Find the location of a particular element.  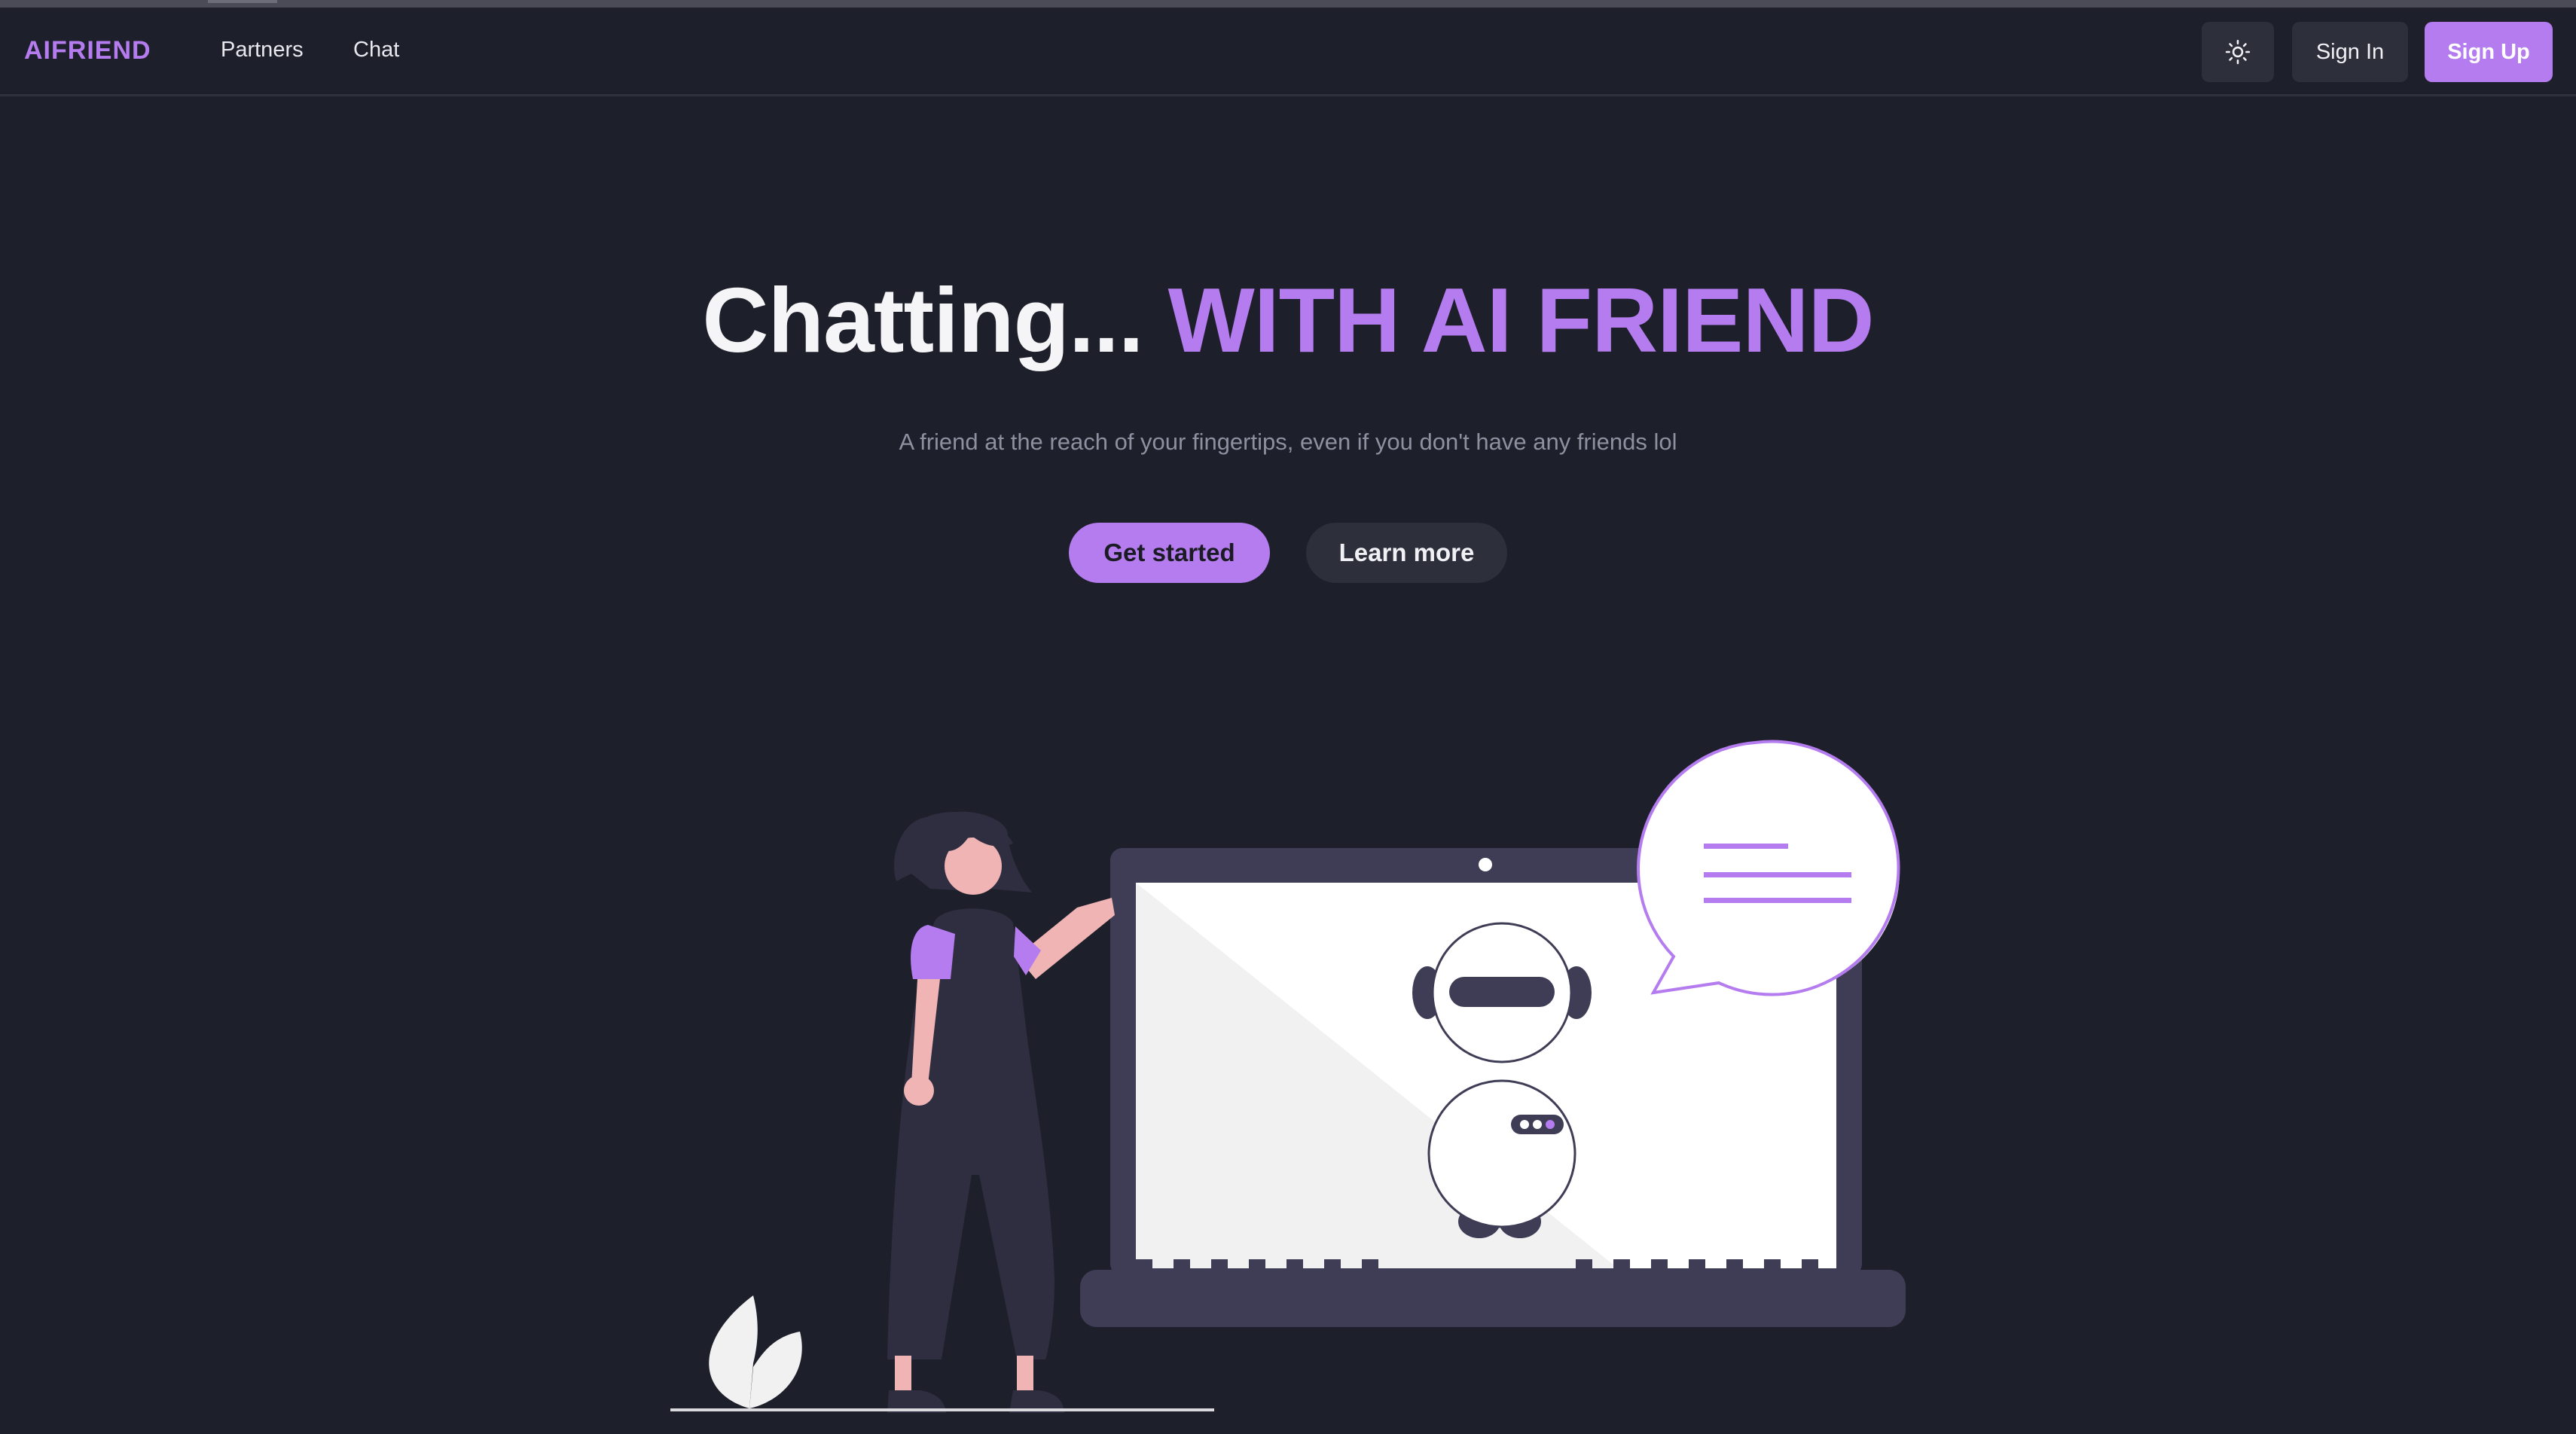

nav-link-chat: Chat is located at coordinates (376, 50).